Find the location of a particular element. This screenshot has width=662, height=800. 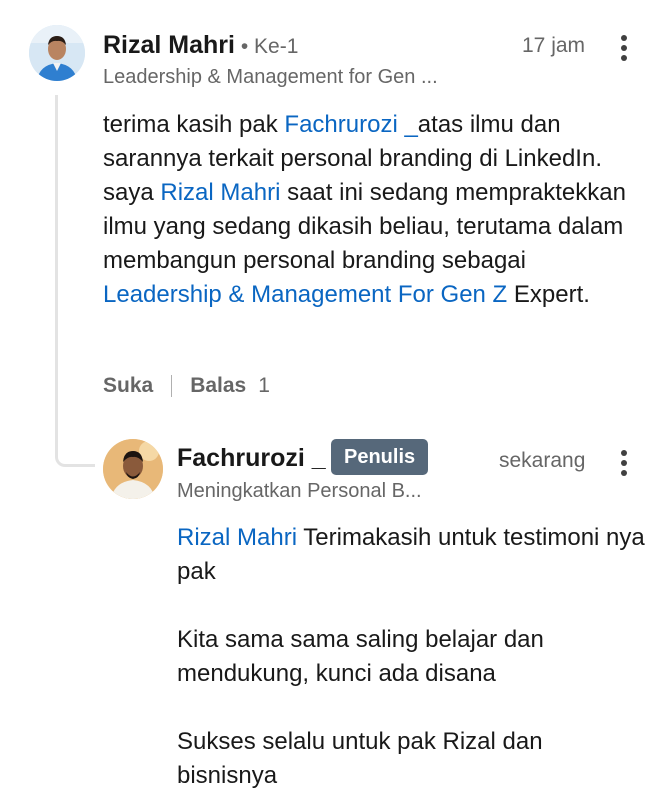

reply-author: Fachrurozi _ is located at coordinates (251, 458).